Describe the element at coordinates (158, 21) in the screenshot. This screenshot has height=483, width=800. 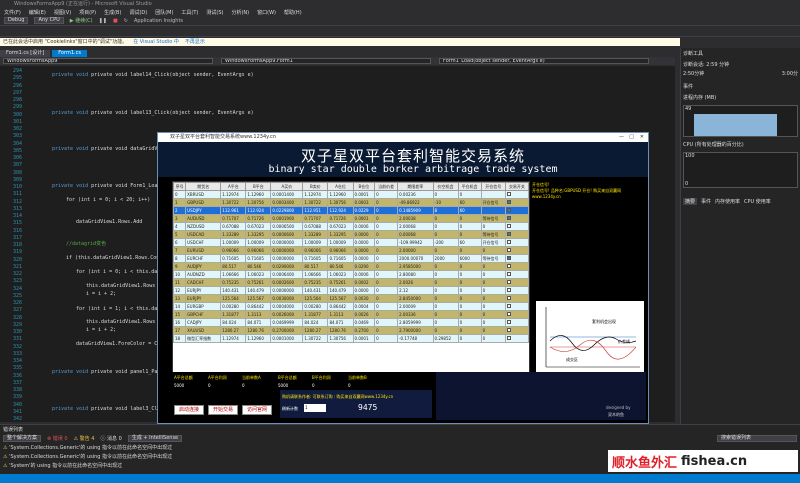
I see `insights-button: Application Insights` at that location.